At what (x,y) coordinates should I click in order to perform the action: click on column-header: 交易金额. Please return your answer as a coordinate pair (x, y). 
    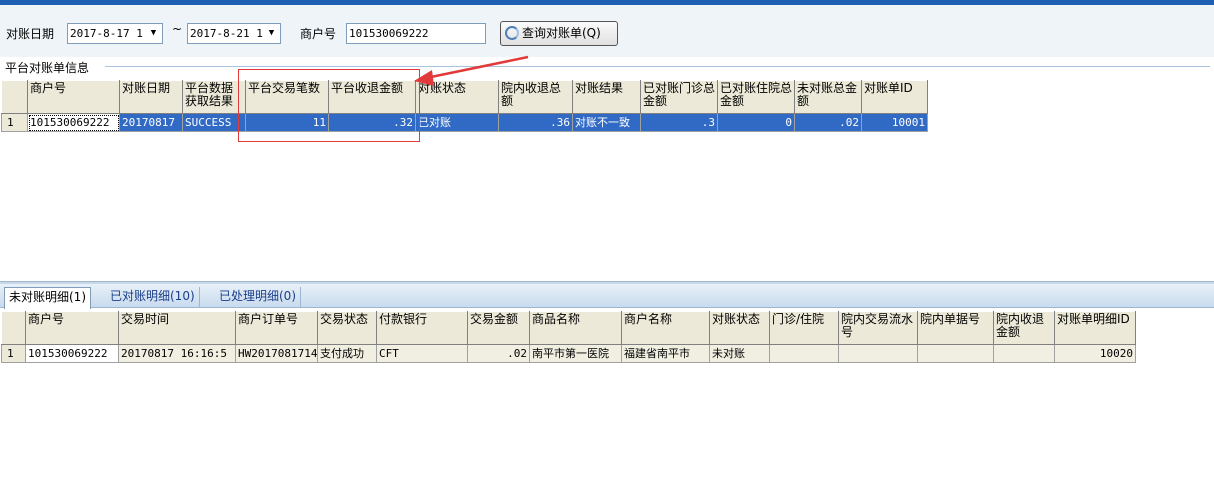
    Looking at the image, I should click on (498, 328).